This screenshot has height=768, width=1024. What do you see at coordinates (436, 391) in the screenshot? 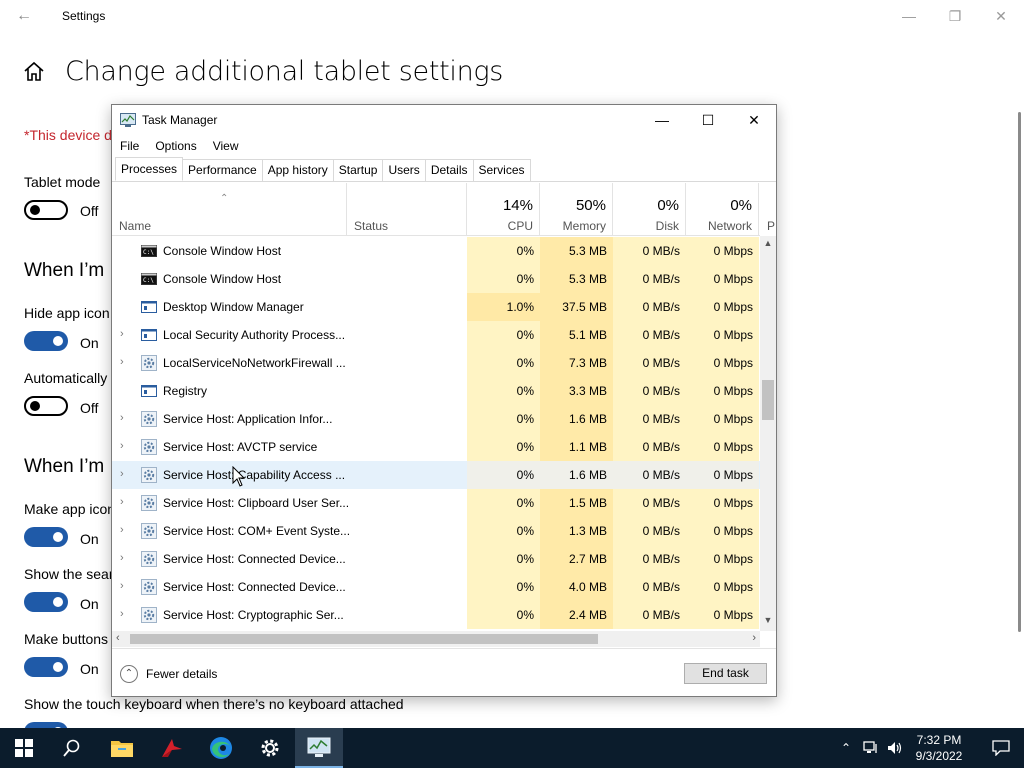
I see `table-row: Registry 0% 3.3 MB 0 MB/s 0 Mbps` at bounding box center [436, 391].